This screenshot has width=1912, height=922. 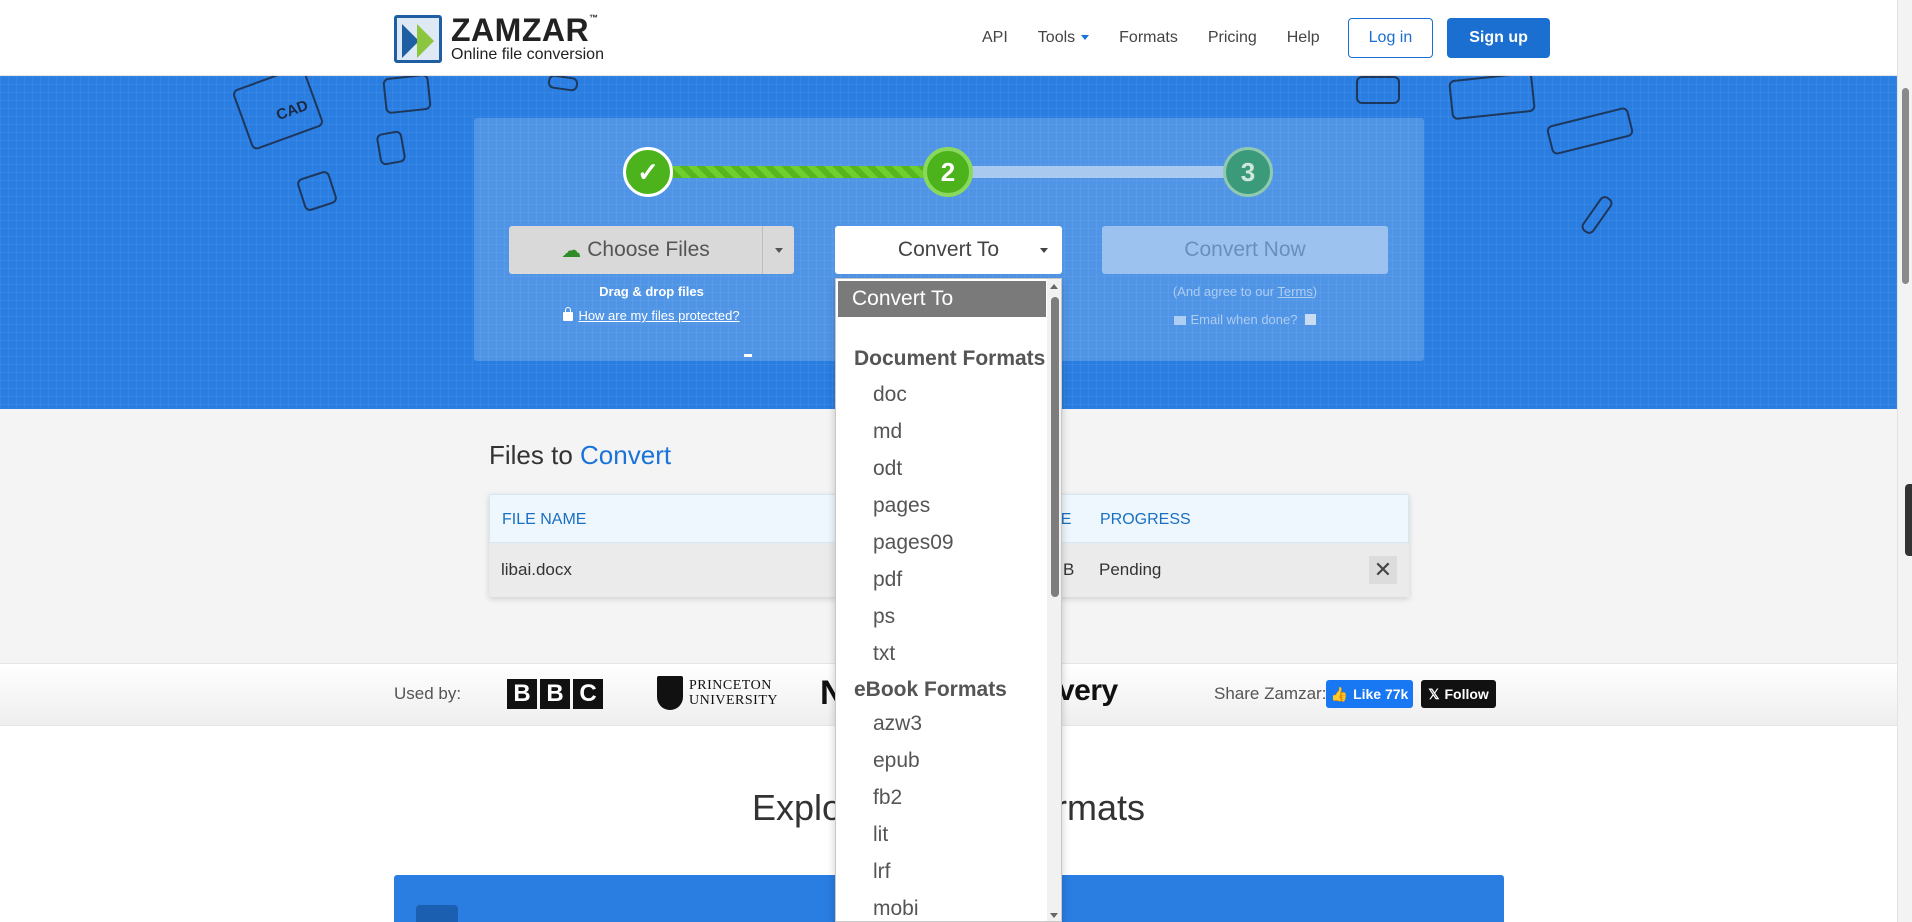 I want to click on option-pages: pages, so click(x=901, y=506).